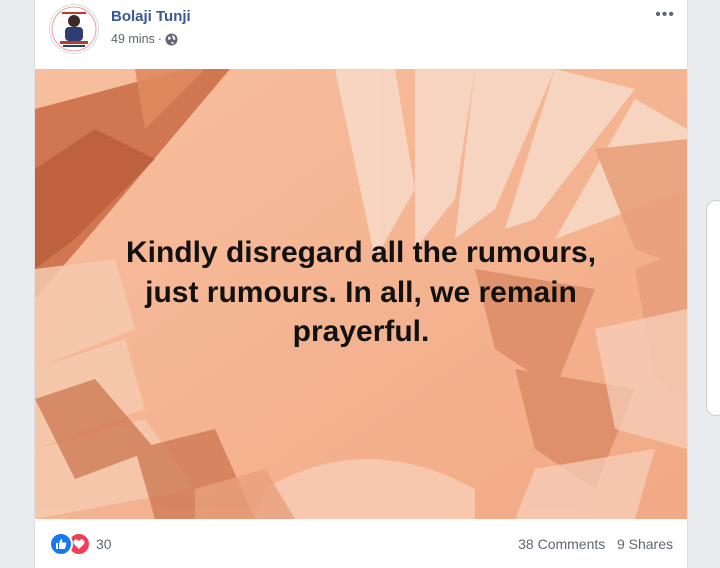 The image size is (720, 568). I want to click on post-meta: 49 mins ·, so click(144, 39).